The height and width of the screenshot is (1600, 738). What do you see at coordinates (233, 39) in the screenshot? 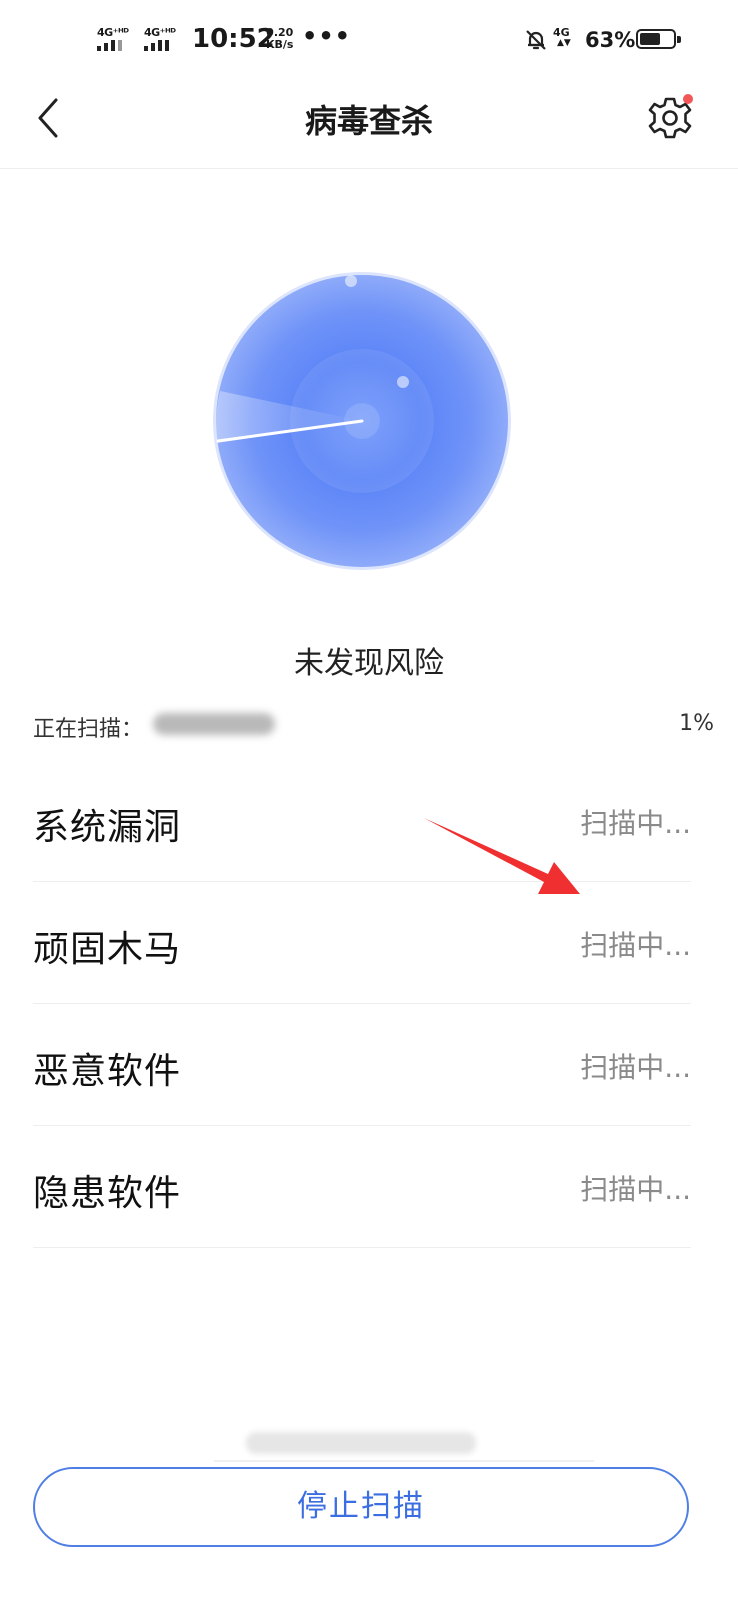
I see `clock: 10:52` at bounding box center [233, 39].